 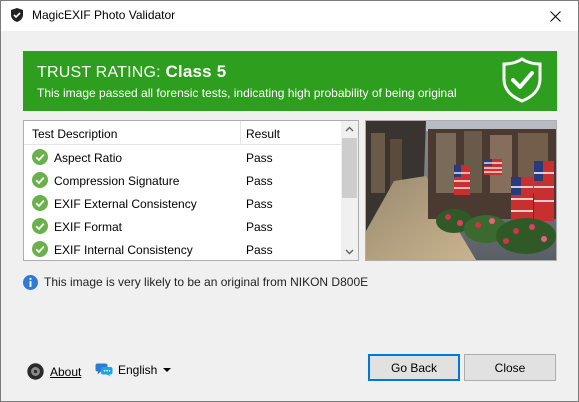 I want to click on column-header-result: Result, so click(x=263, y=134).